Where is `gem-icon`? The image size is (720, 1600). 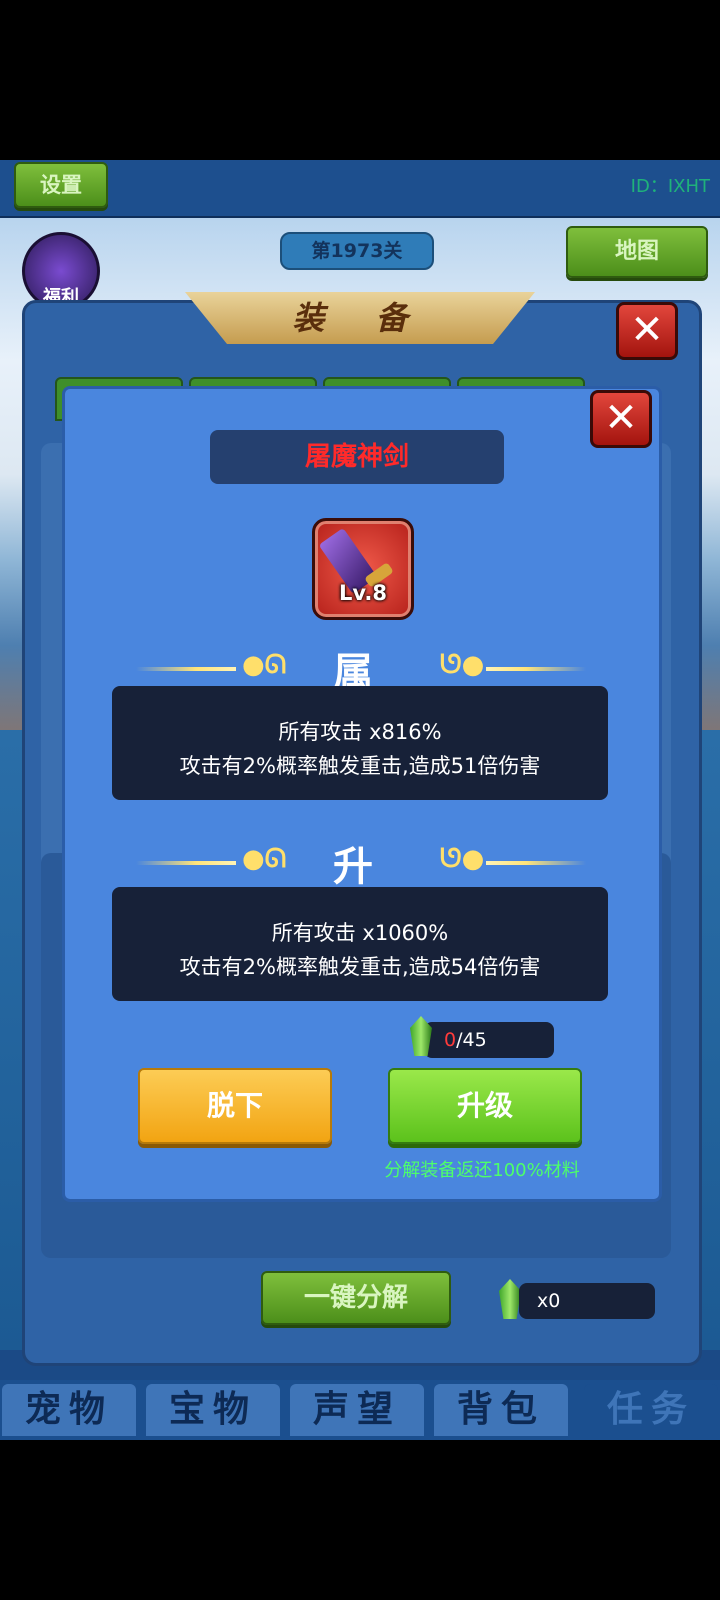 gem-icon is located at coordinates (510, 1299).